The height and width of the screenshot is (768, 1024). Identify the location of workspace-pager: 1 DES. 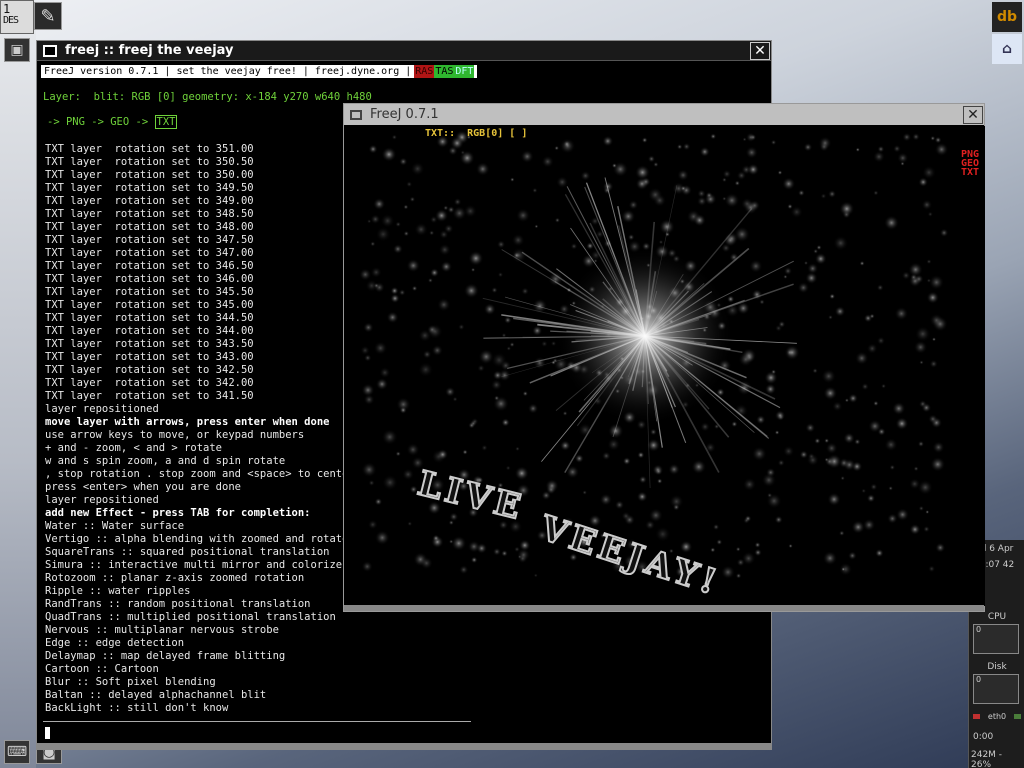
(17, 17).